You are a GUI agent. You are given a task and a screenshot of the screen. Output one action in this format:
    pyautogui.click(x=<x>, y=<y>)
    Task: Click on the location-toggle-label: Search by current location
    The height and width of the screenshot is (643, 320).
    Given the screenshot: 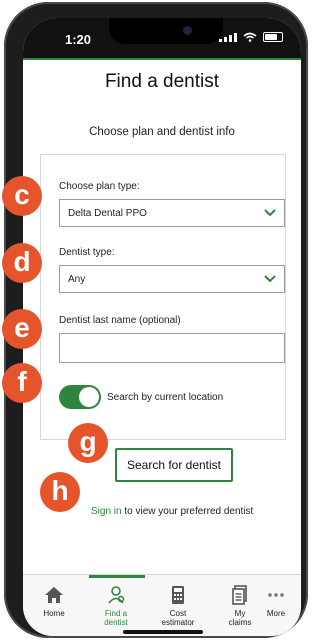 What is the action you would take?
    pyautogui.click(x=165, y=397)
    